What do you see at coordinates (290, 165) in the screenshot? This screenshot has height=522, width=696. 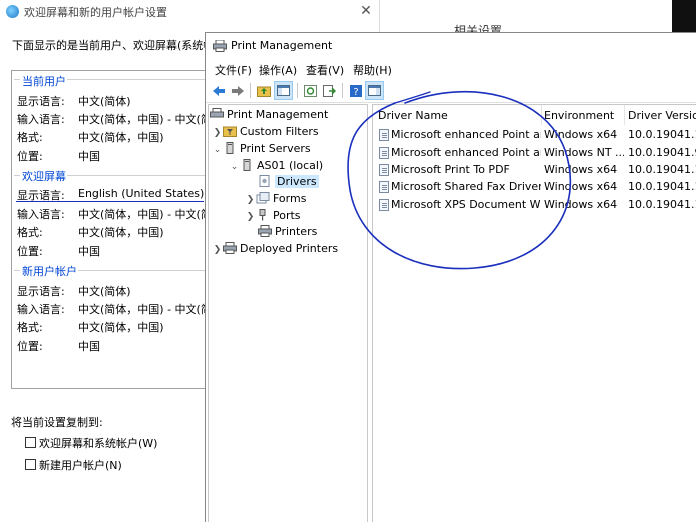 I see `tree-label: AS01 (local)` at bounding box center [290, 165].